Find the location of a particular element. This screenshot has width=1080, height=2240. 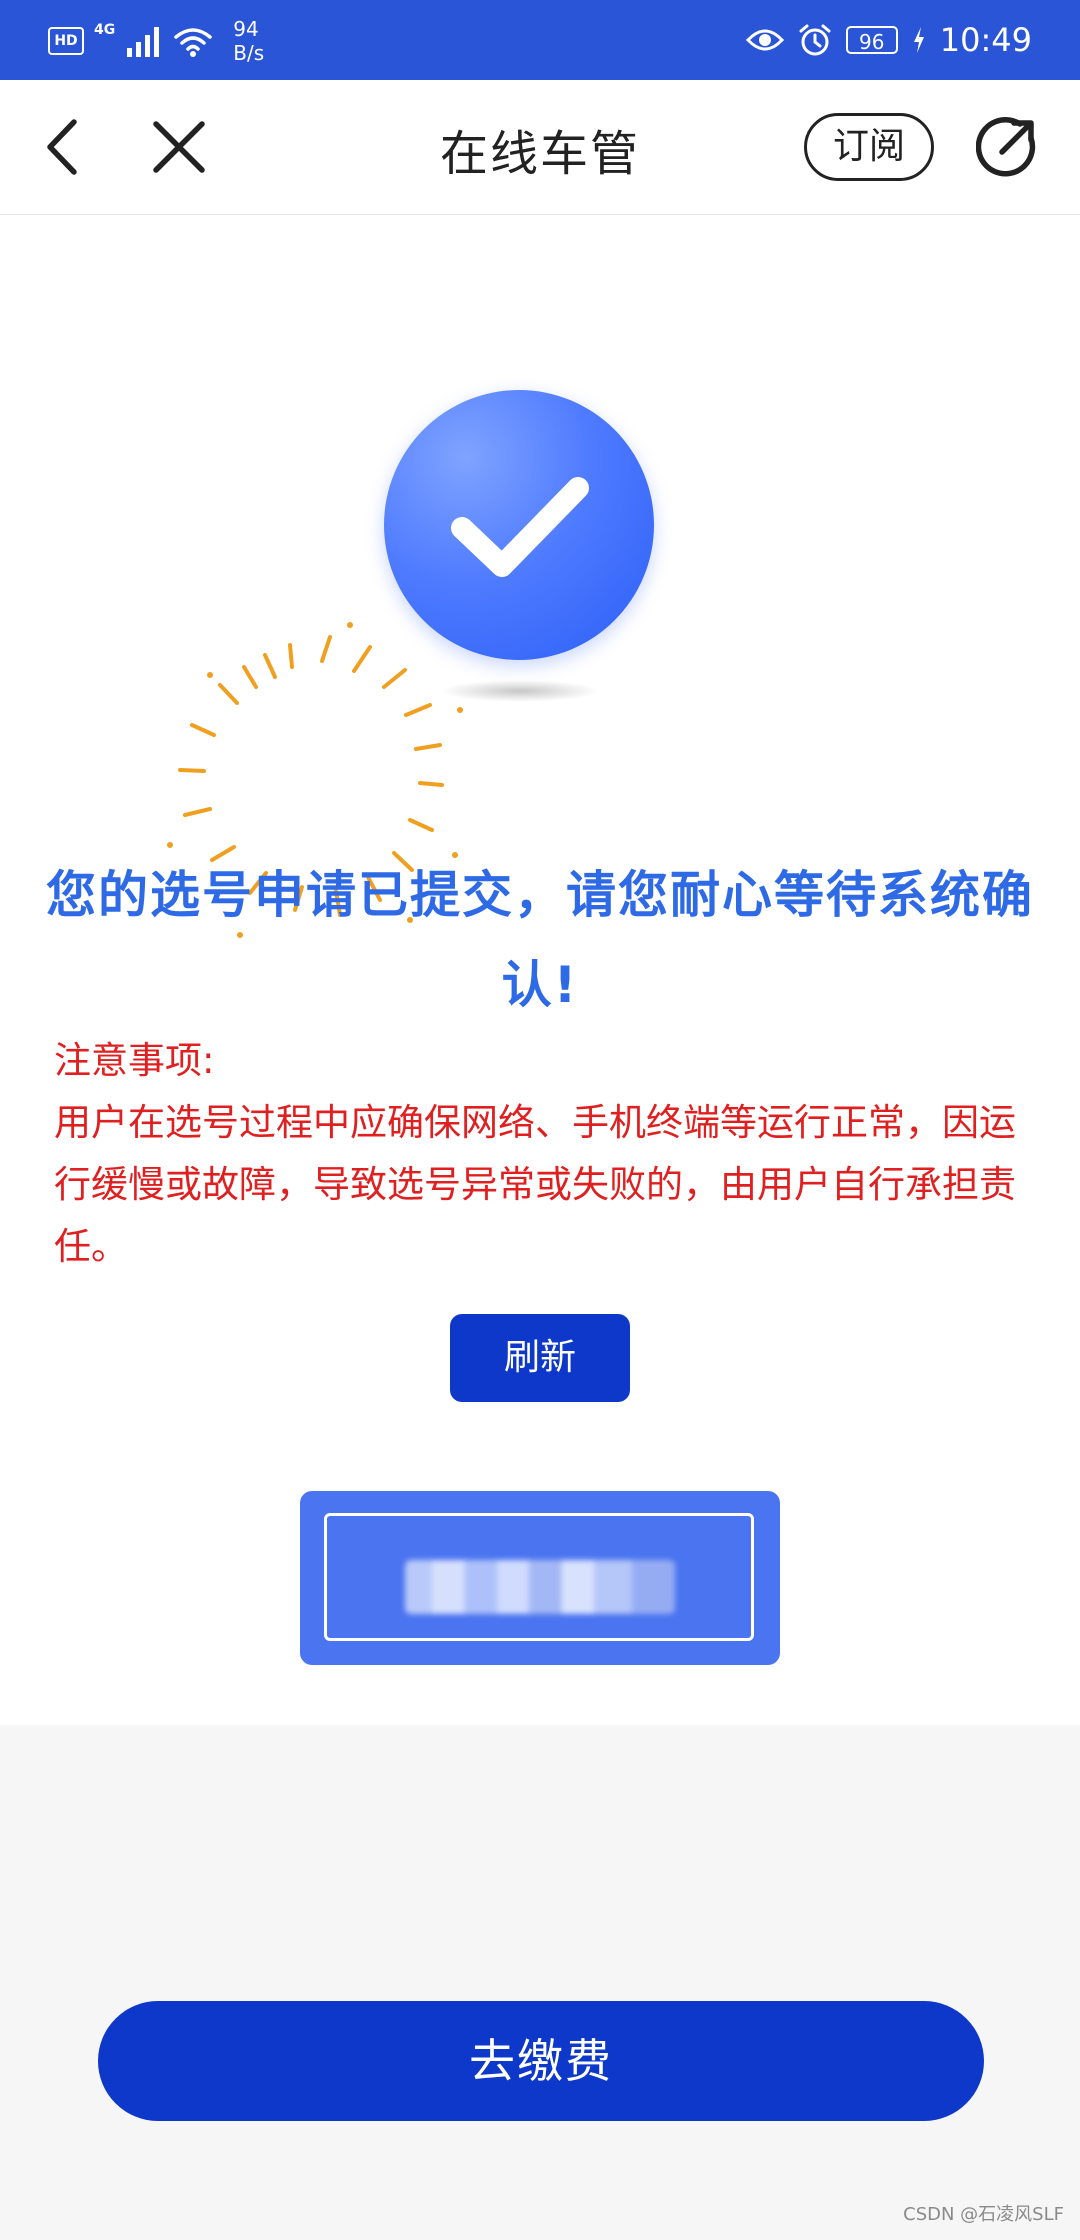

notice-title: 注意事项: is located at coordinates (134, 1060).